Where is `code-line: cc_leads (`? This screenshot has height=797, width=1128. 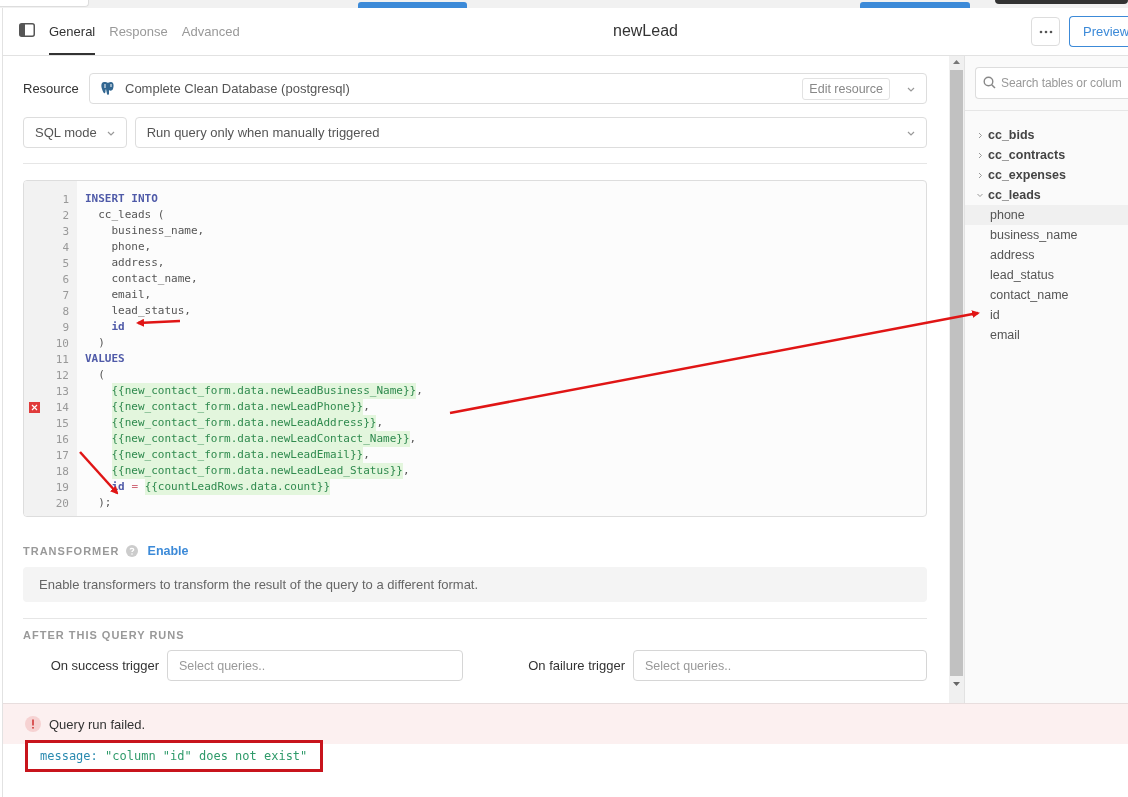 code-line: cc_leads ( is located at coordinates (131, 215).